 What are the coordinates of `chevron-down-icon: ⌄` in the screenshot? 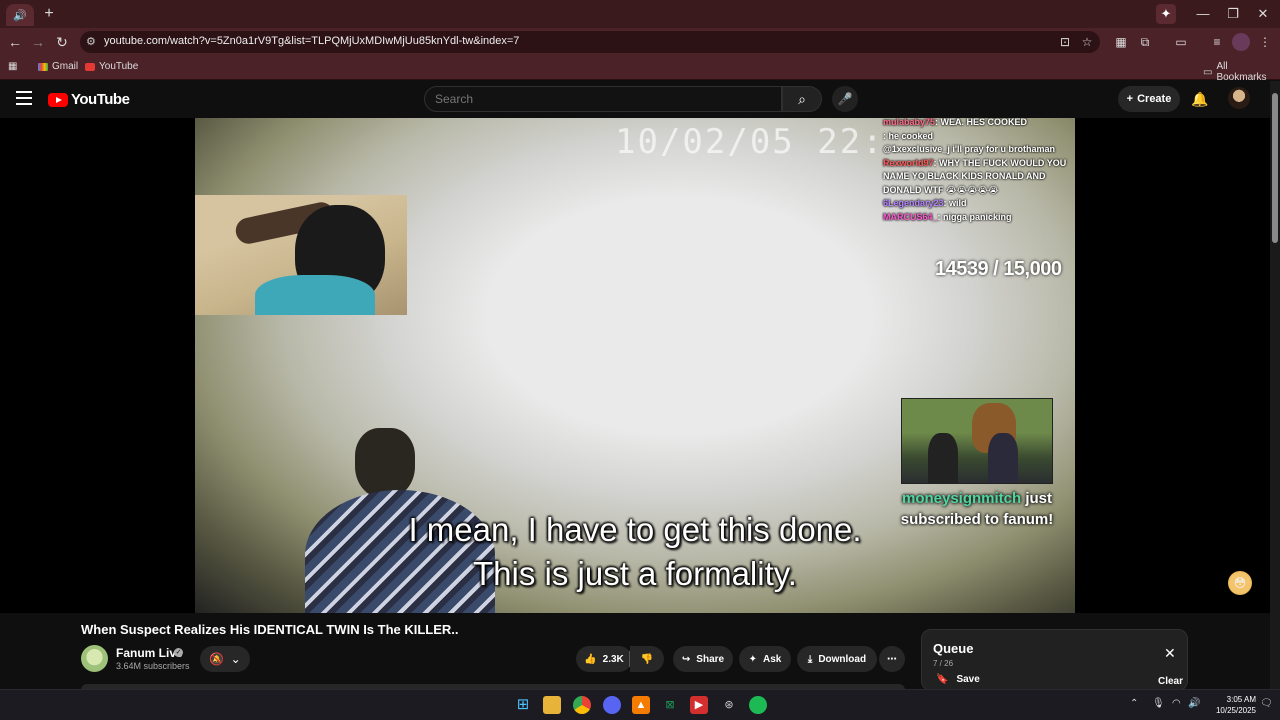 It's located at (235, 659).